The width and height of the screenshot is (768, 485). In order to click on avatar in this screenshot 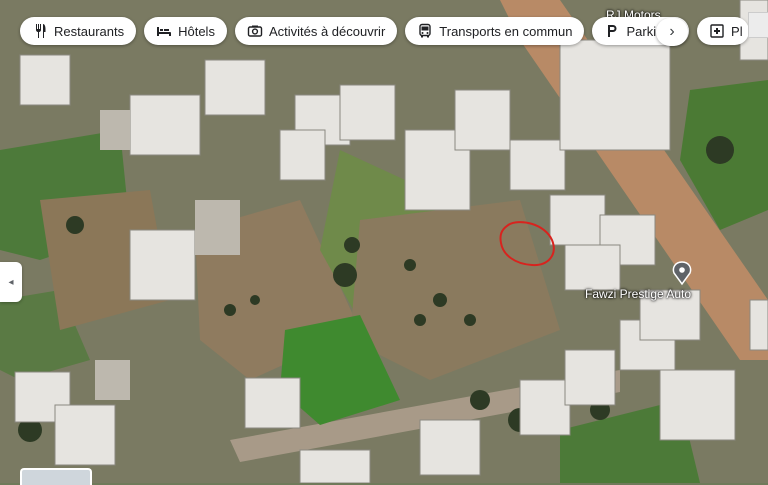, I will do `click(758, 25)`.